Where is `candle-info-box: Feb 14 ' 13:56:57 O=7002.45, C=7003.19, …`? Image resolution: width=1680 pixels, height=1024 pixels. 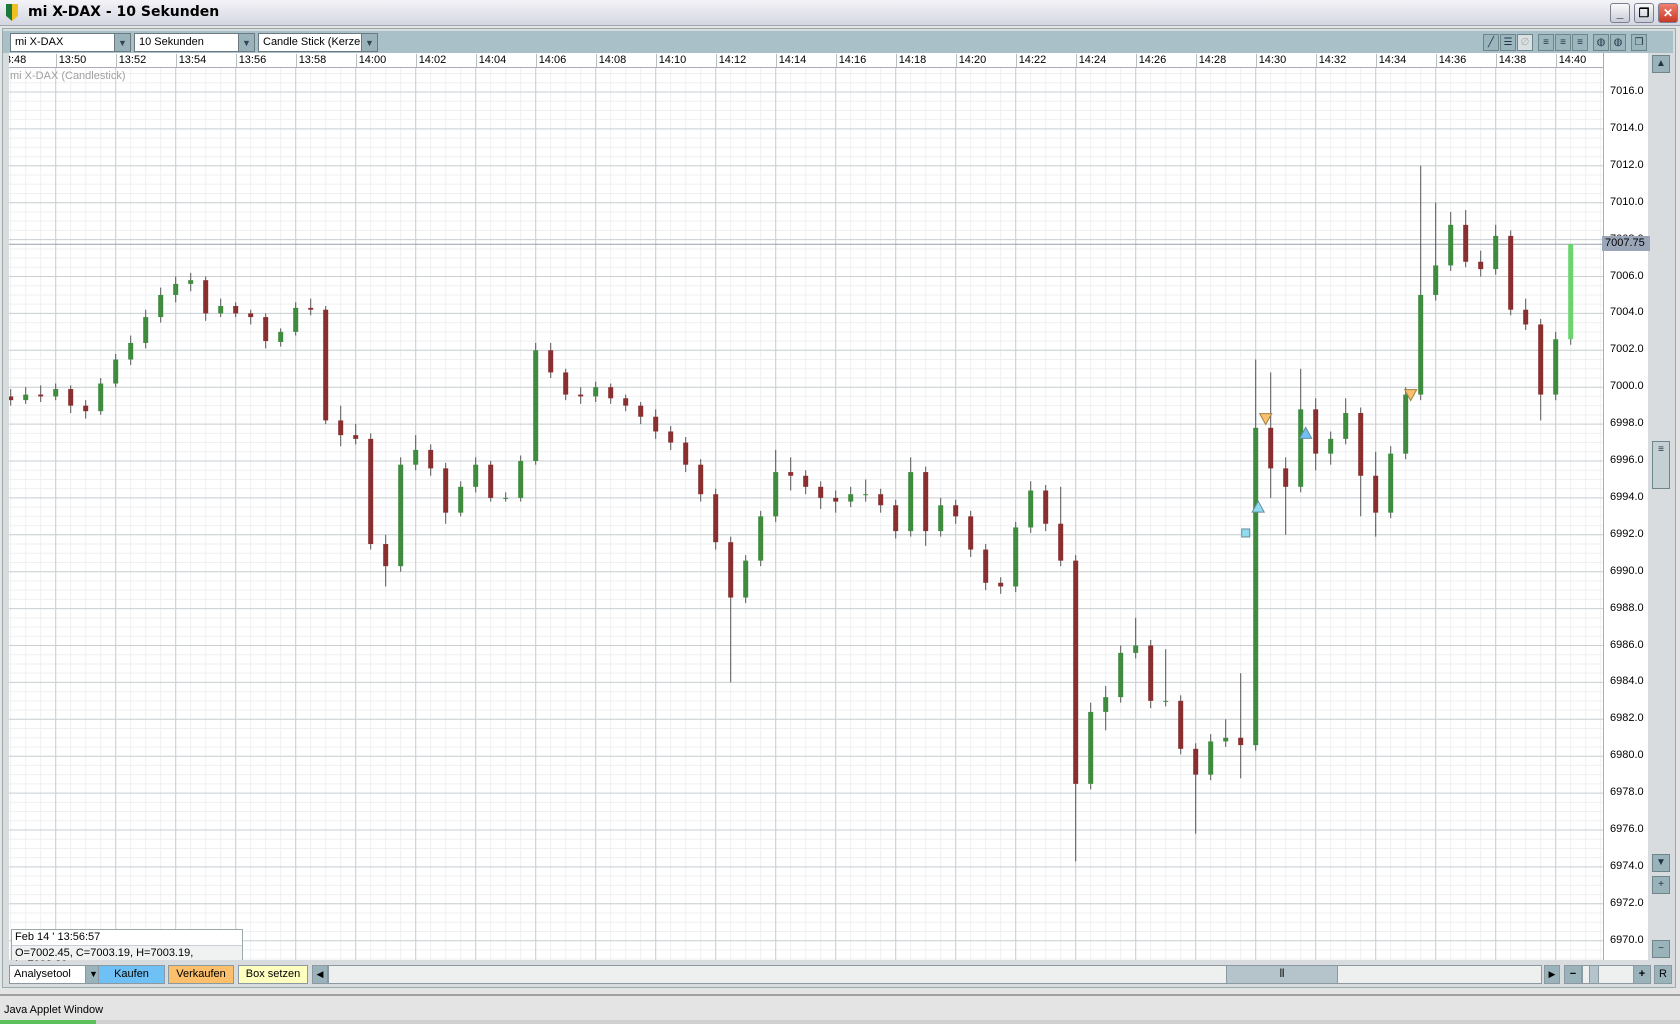 candle-info-box: Feb 14 ' 13:56:57 O=7002.45, C=7003.19, … is located at coordinates (127, 950).